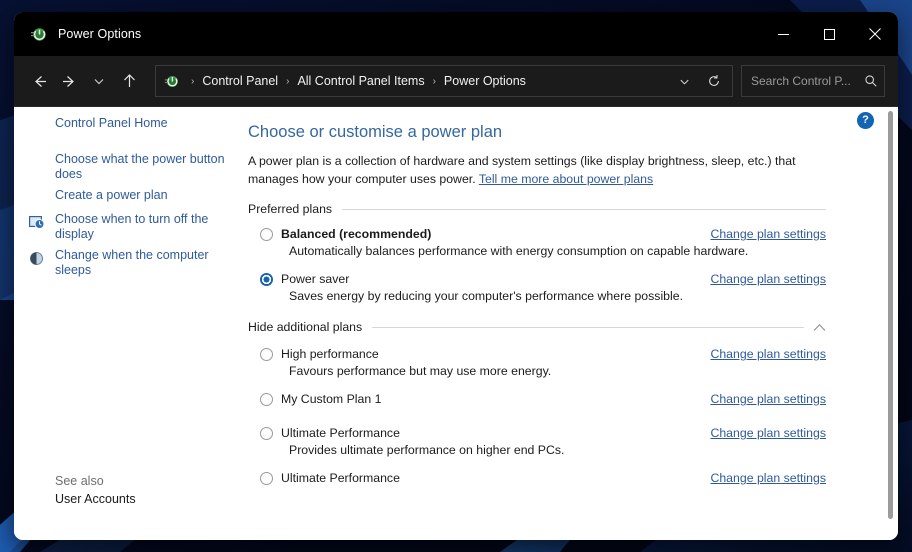  What do you see at coordinates (141, 227) in the screenshot?
I see `sidebar-item-choose-display-off: Choose when to turn off the display` at bounding box center [141, 227].